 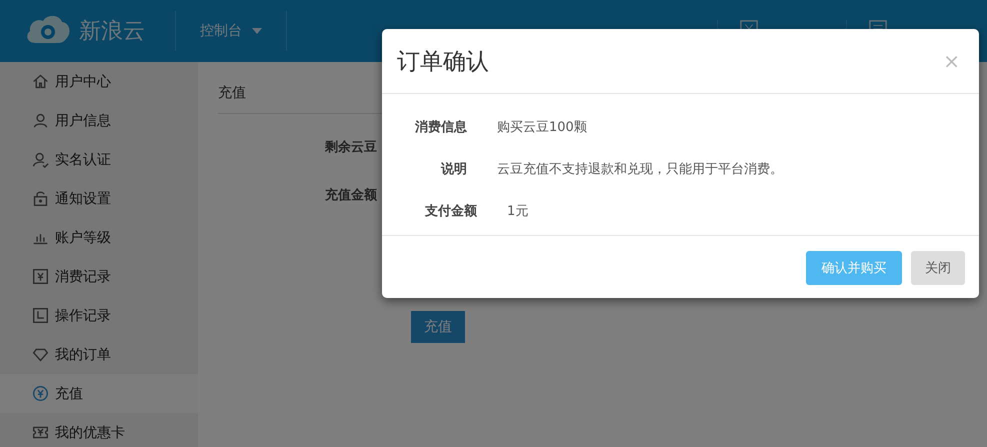 What do you see at coordinates (231, 31) in the screenshot?
I see `console-menu: 控制台` at bounding box center [231, 31].